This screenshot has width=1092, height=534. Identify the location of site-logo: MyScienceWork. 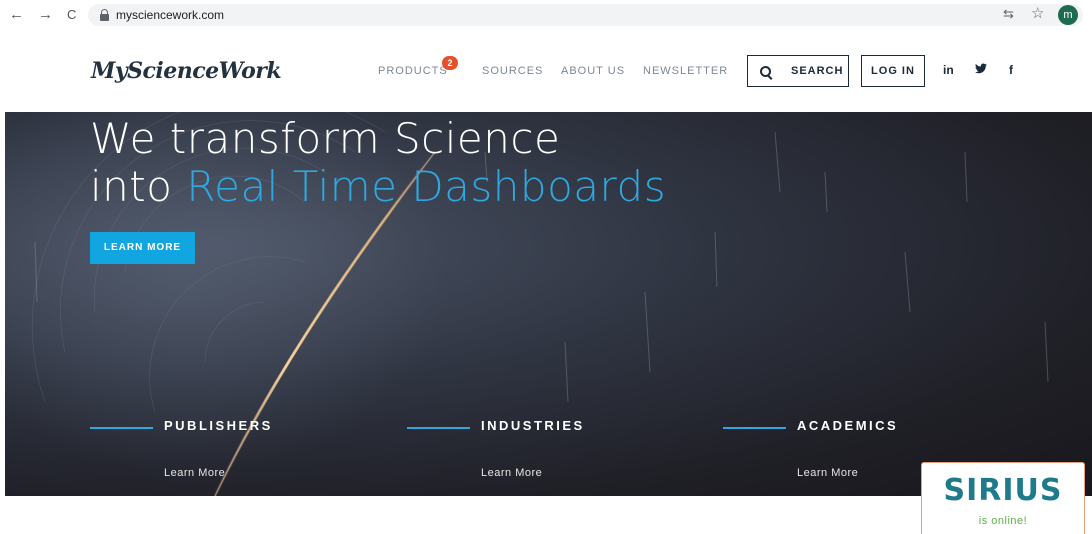
(186, 71).